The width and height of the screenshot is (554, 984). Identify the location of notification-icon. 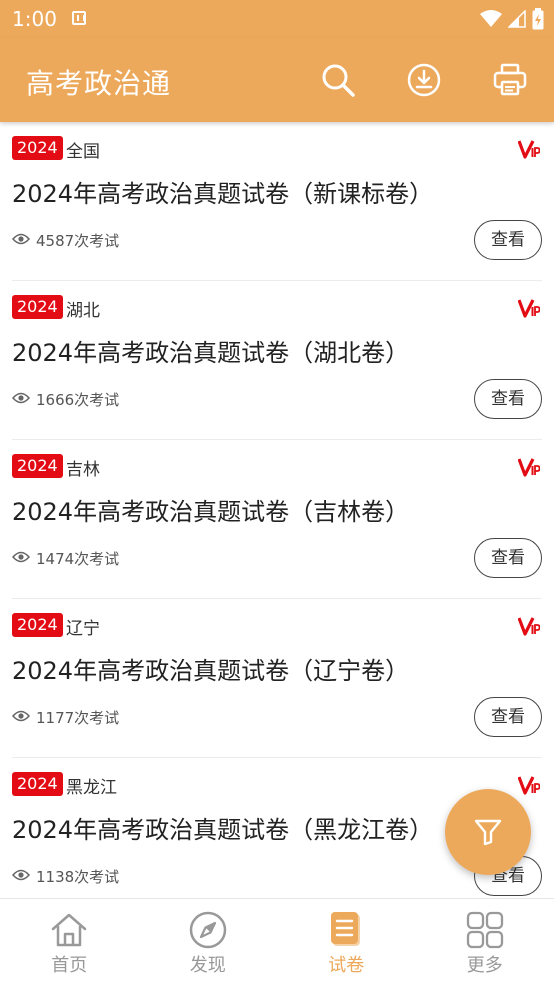
(79, 18).